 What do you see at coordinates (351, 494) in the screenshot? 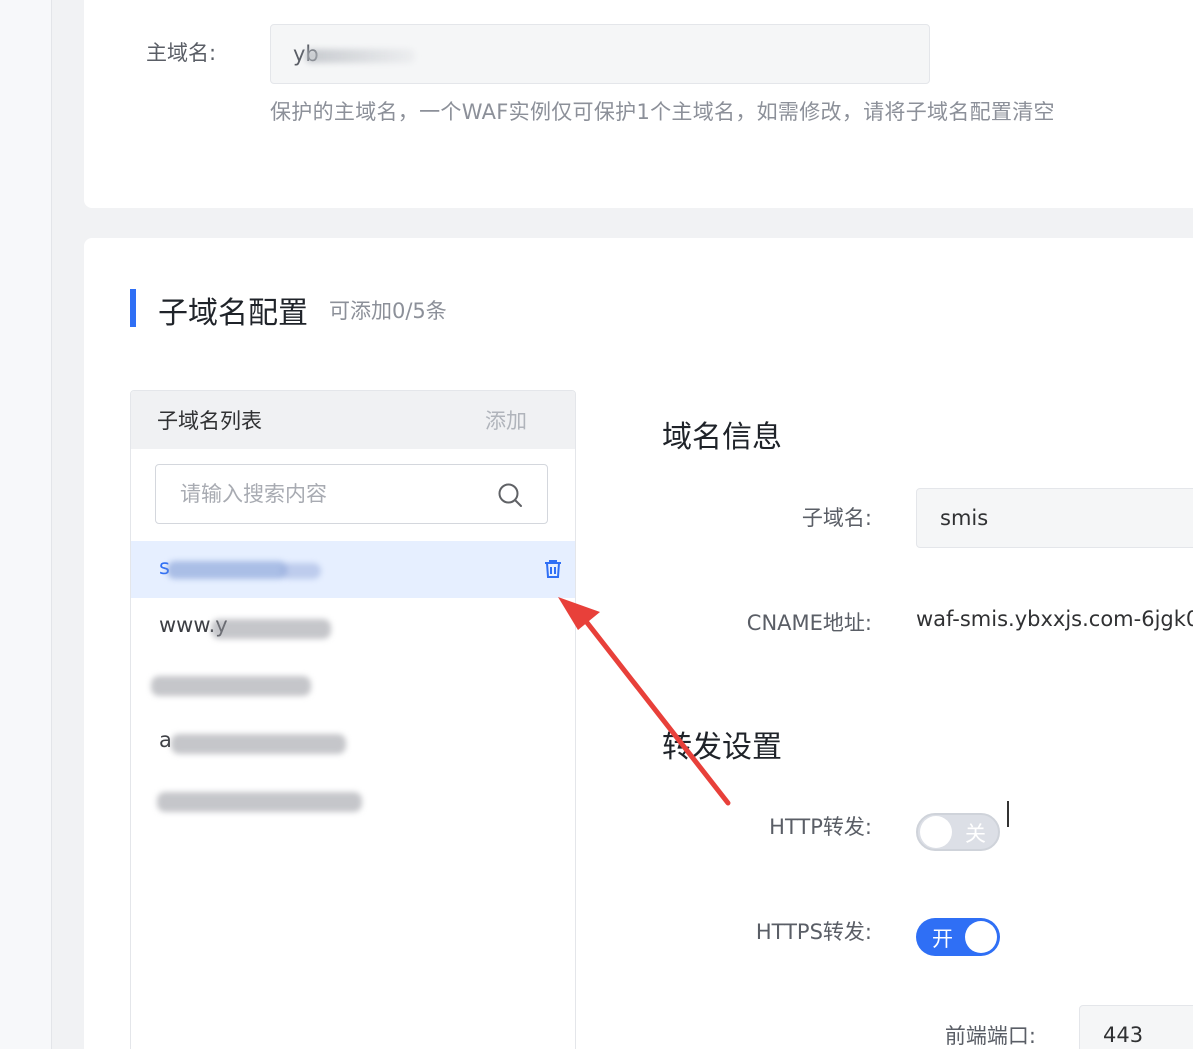
I see `subdomain-search-input: 请输入搜索内容` at bounding box center [351, 494].